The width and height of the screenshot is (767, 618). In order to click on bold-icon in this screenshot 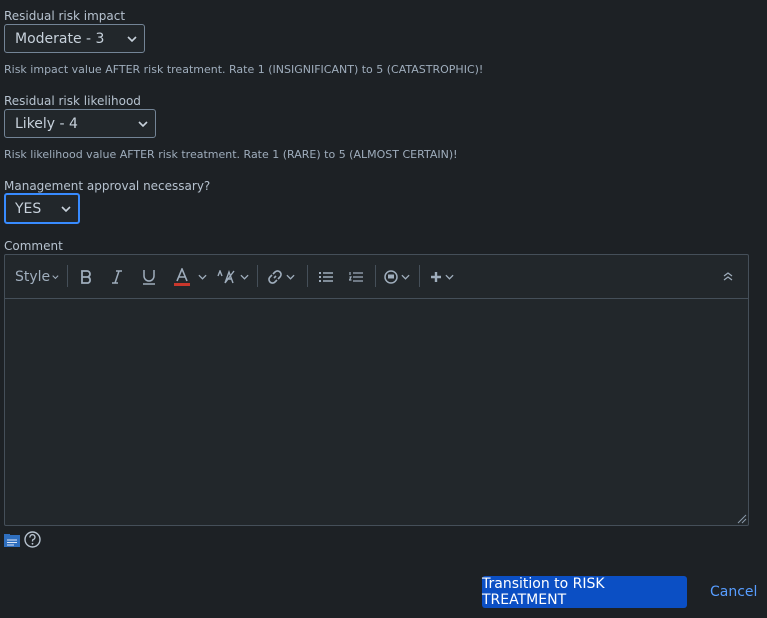, I will do `click(86, 276)`.